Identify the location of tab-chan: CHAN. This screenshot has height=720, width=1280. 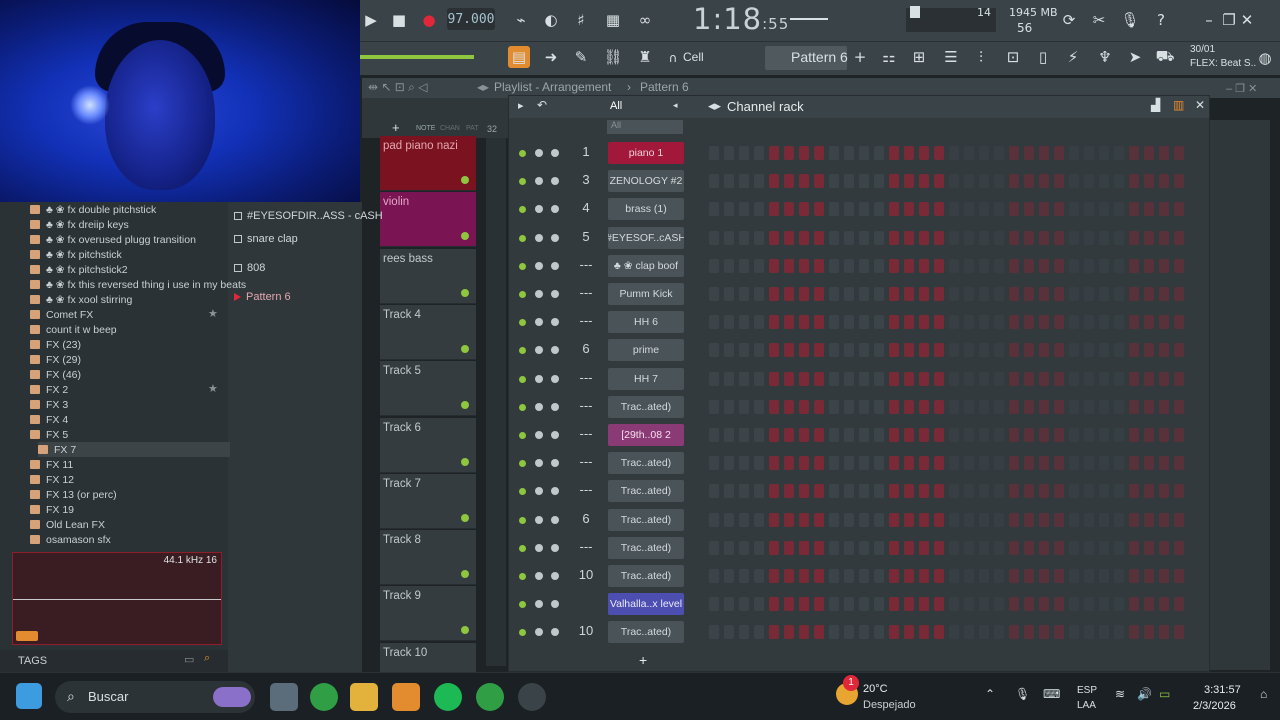
(450, 128).